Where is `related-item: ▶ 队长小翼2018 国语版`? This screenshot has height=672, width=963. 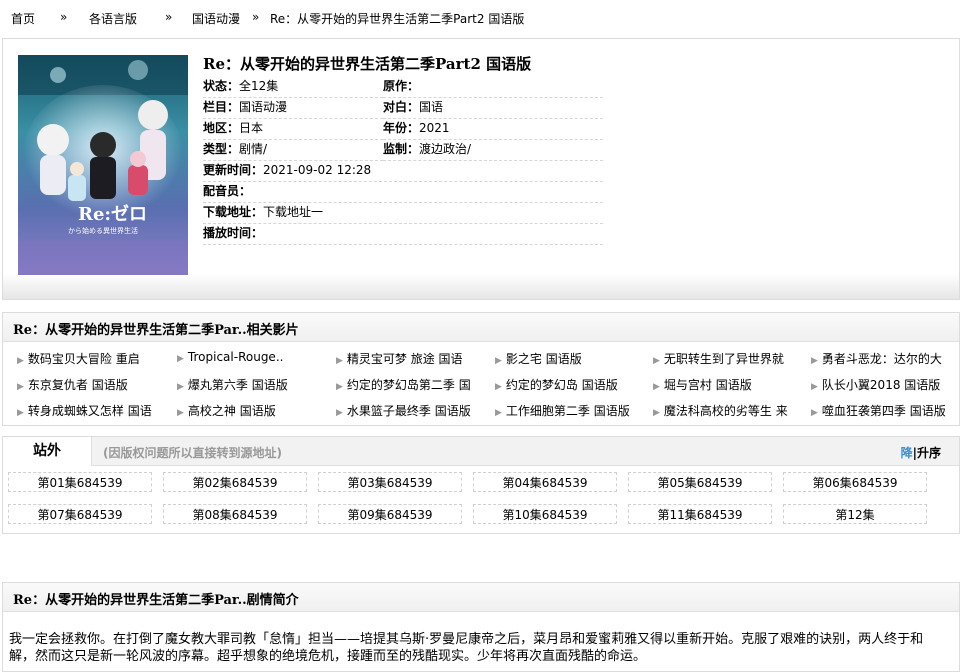 related-item: ▶ 队长小翼2018 国语版 is located at coordinates (884, 386).